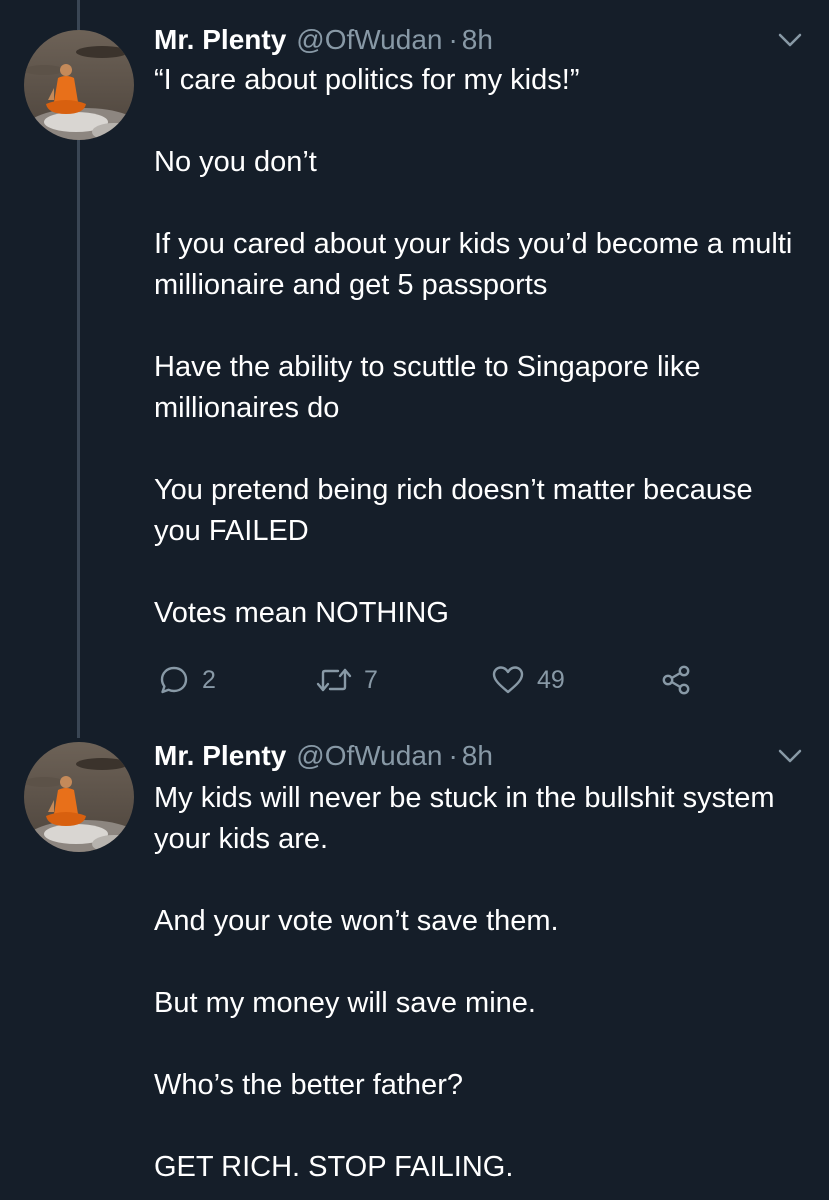  What do you see at coordinates (528, 680) in the screenshot?
I see `like-button: 49` at bounding box center [528, 680].